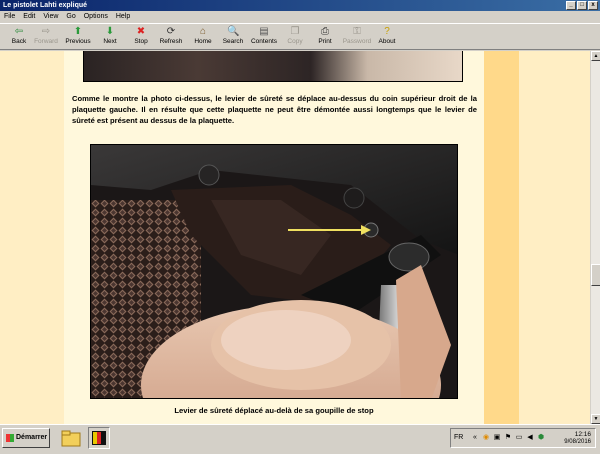  What do you see at coordinates (96, 16) in the screenshot?
I see `menu-options: Options` at bounding box center [96, 16].